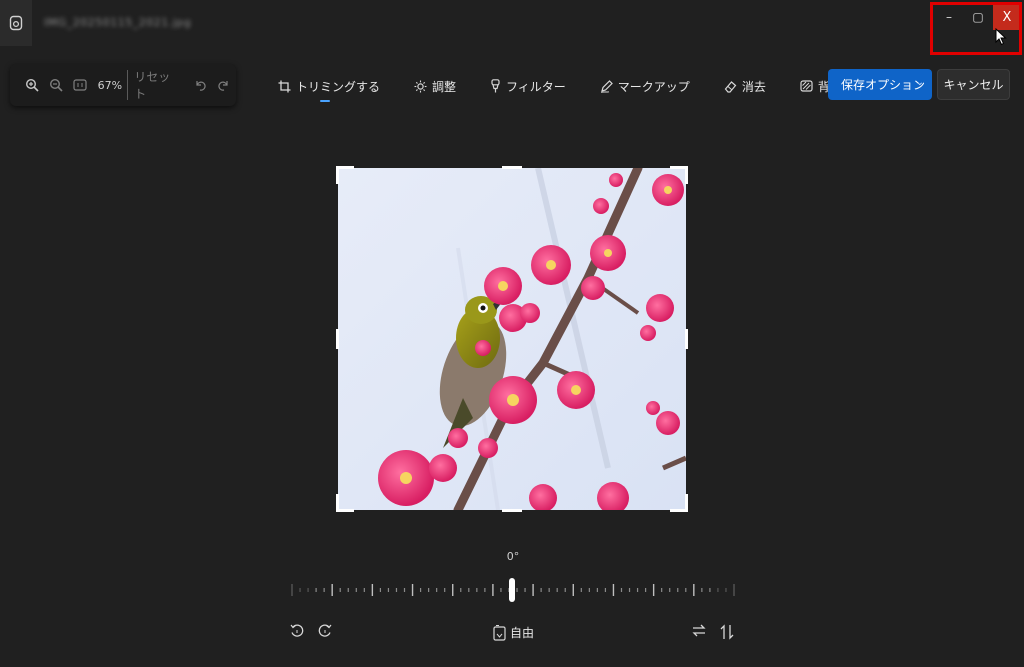 The height and width of the screenshot is (667, 1024). What do you see at coordinates (606, 86) in the screenshot?
I see `markup-icon` at bounding box center [606, 86].